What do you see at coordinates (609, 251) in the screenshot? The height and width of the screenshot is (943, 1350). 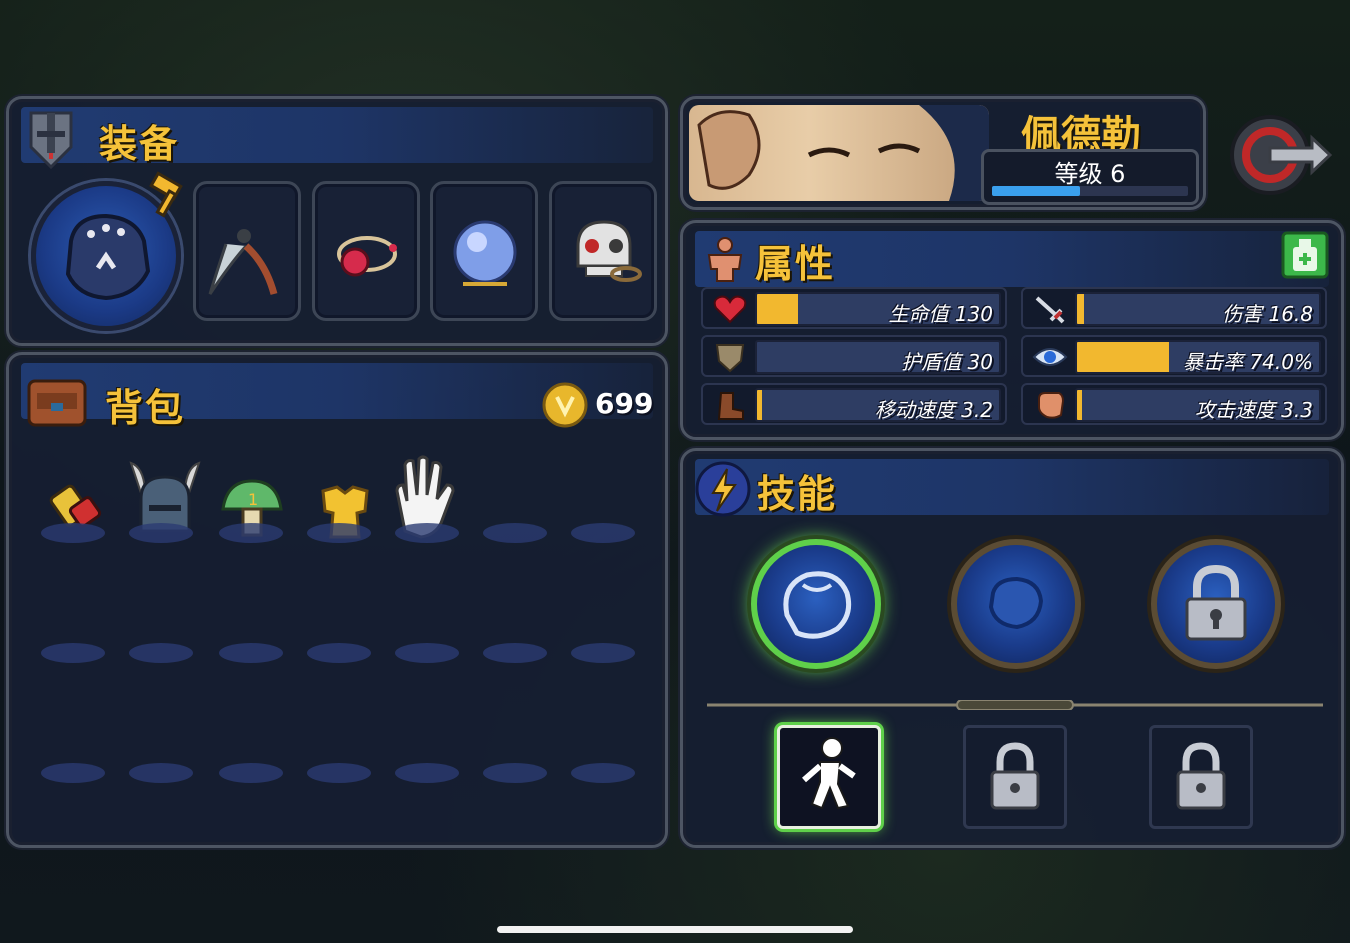 I see `skull-ring-icon` at bounding box center [609, 251].